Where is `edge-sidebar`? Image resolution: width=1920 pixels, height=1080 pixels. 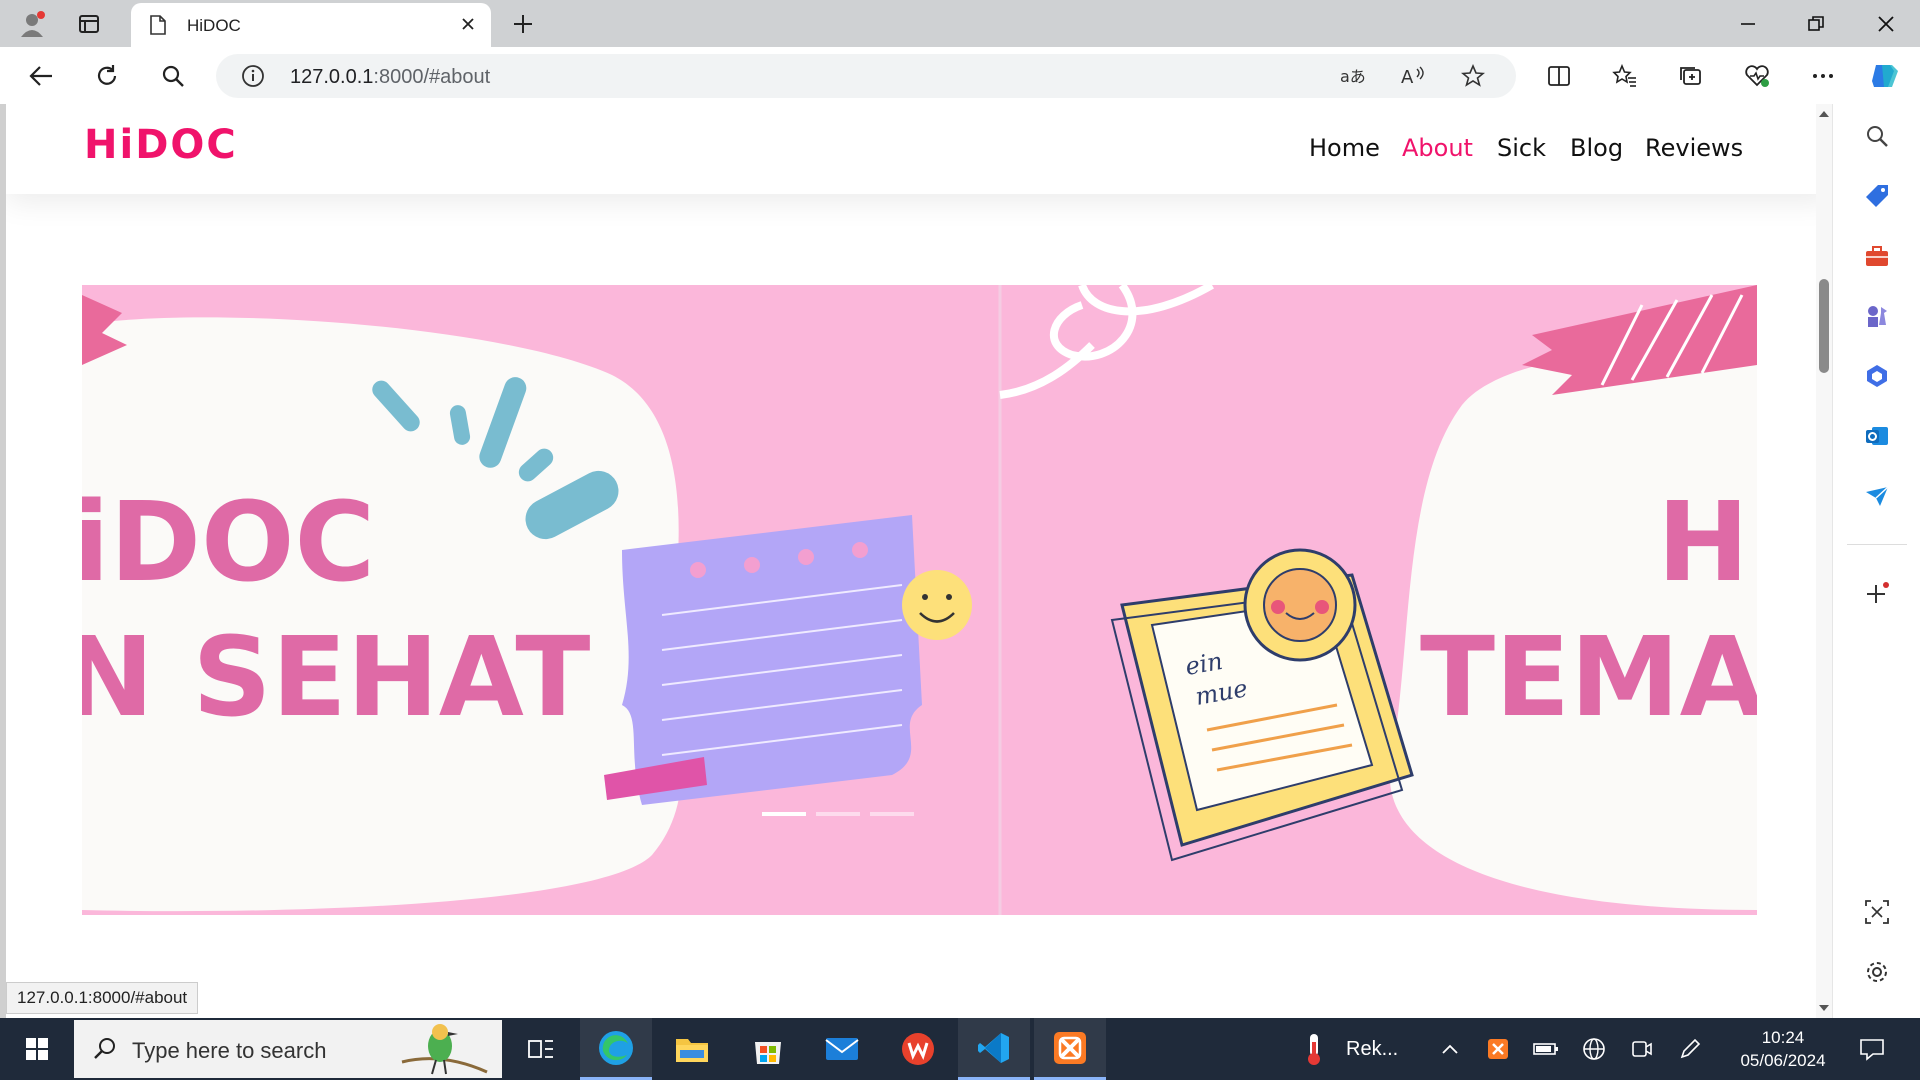 edge-sidebar is located at coordinates (1876, 561).